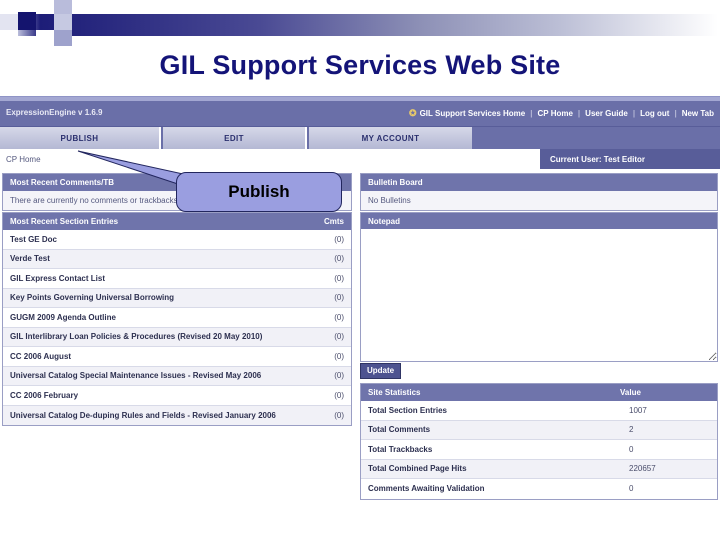 The width and height of the screenshot is (720, 540). Describe the element at coordinates (426, 489) in the screenshot. I see `stat-label: Comments Awaiting Validation` at that location.